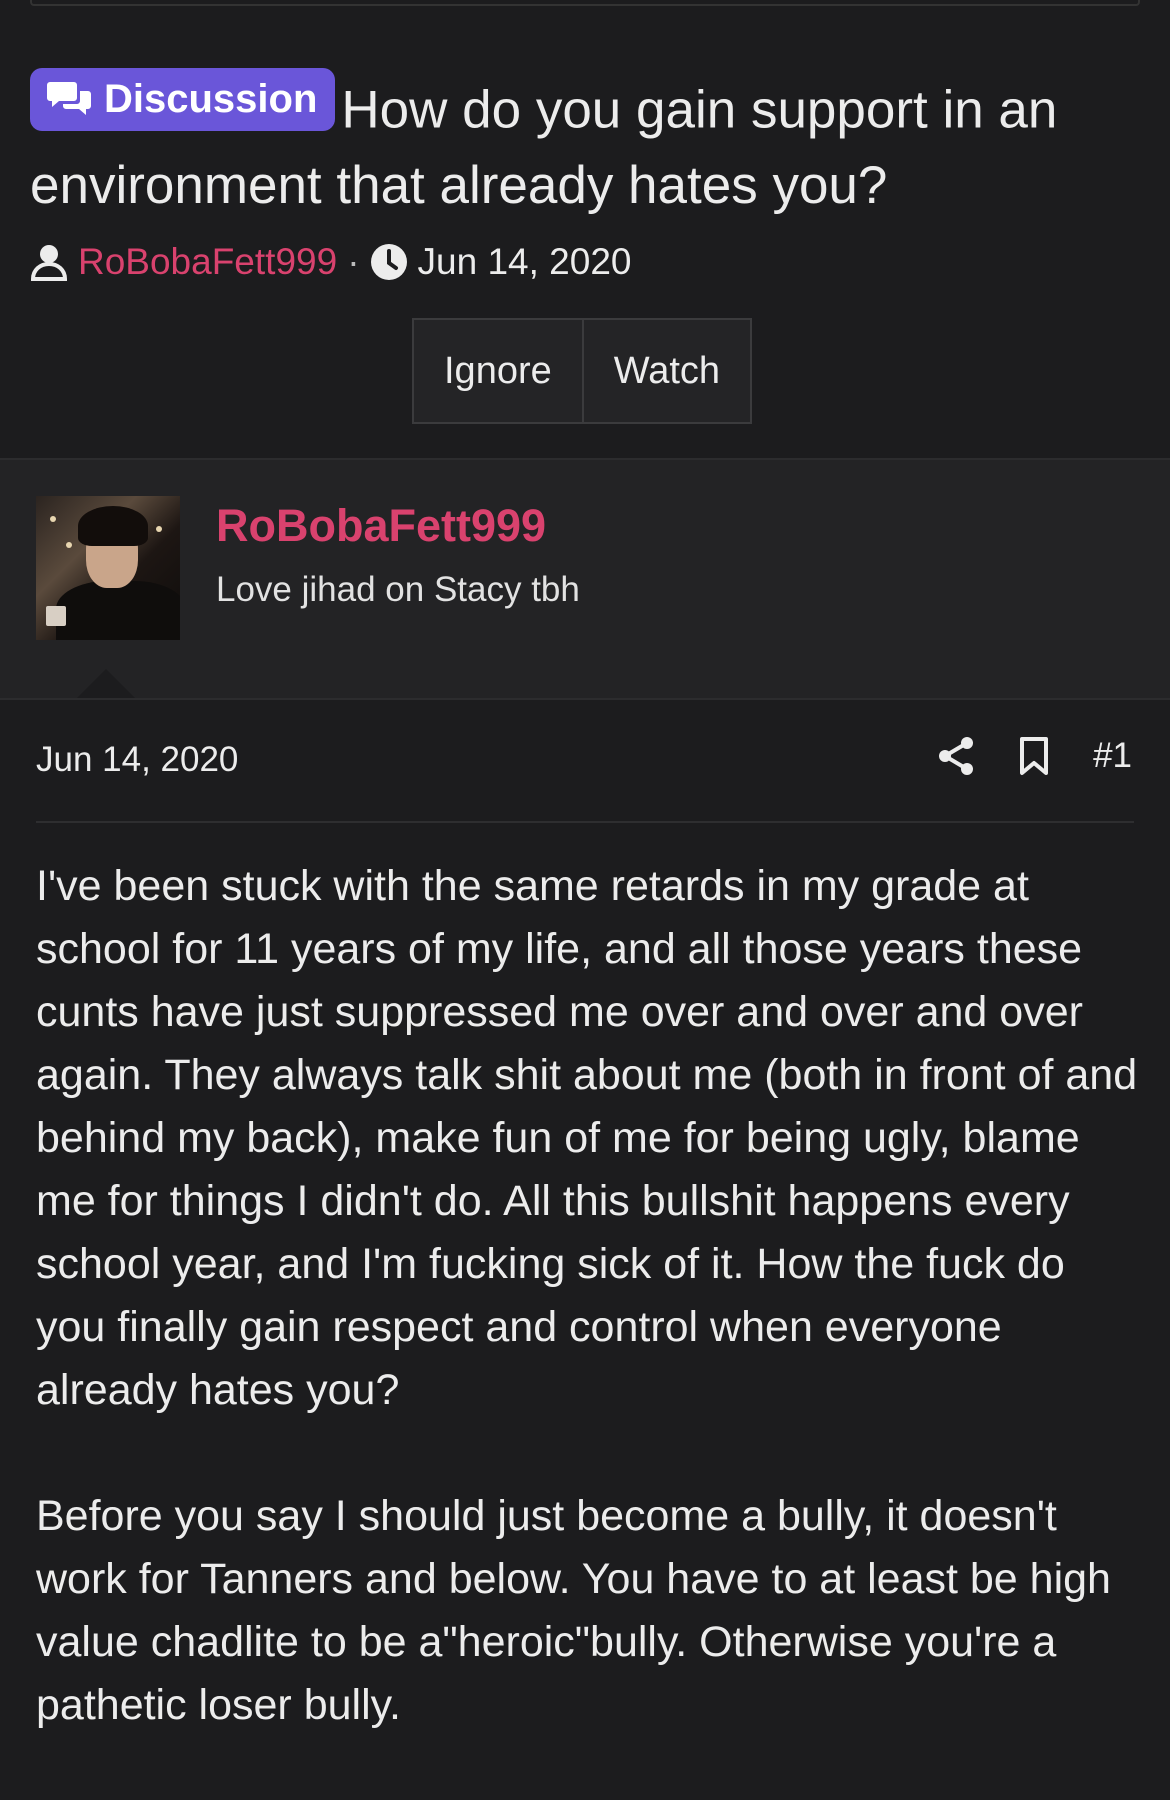  Describe the element at coordinates (381, 526) in the screenshot. I see `post-username-link: RoBobaFett999` at that location.